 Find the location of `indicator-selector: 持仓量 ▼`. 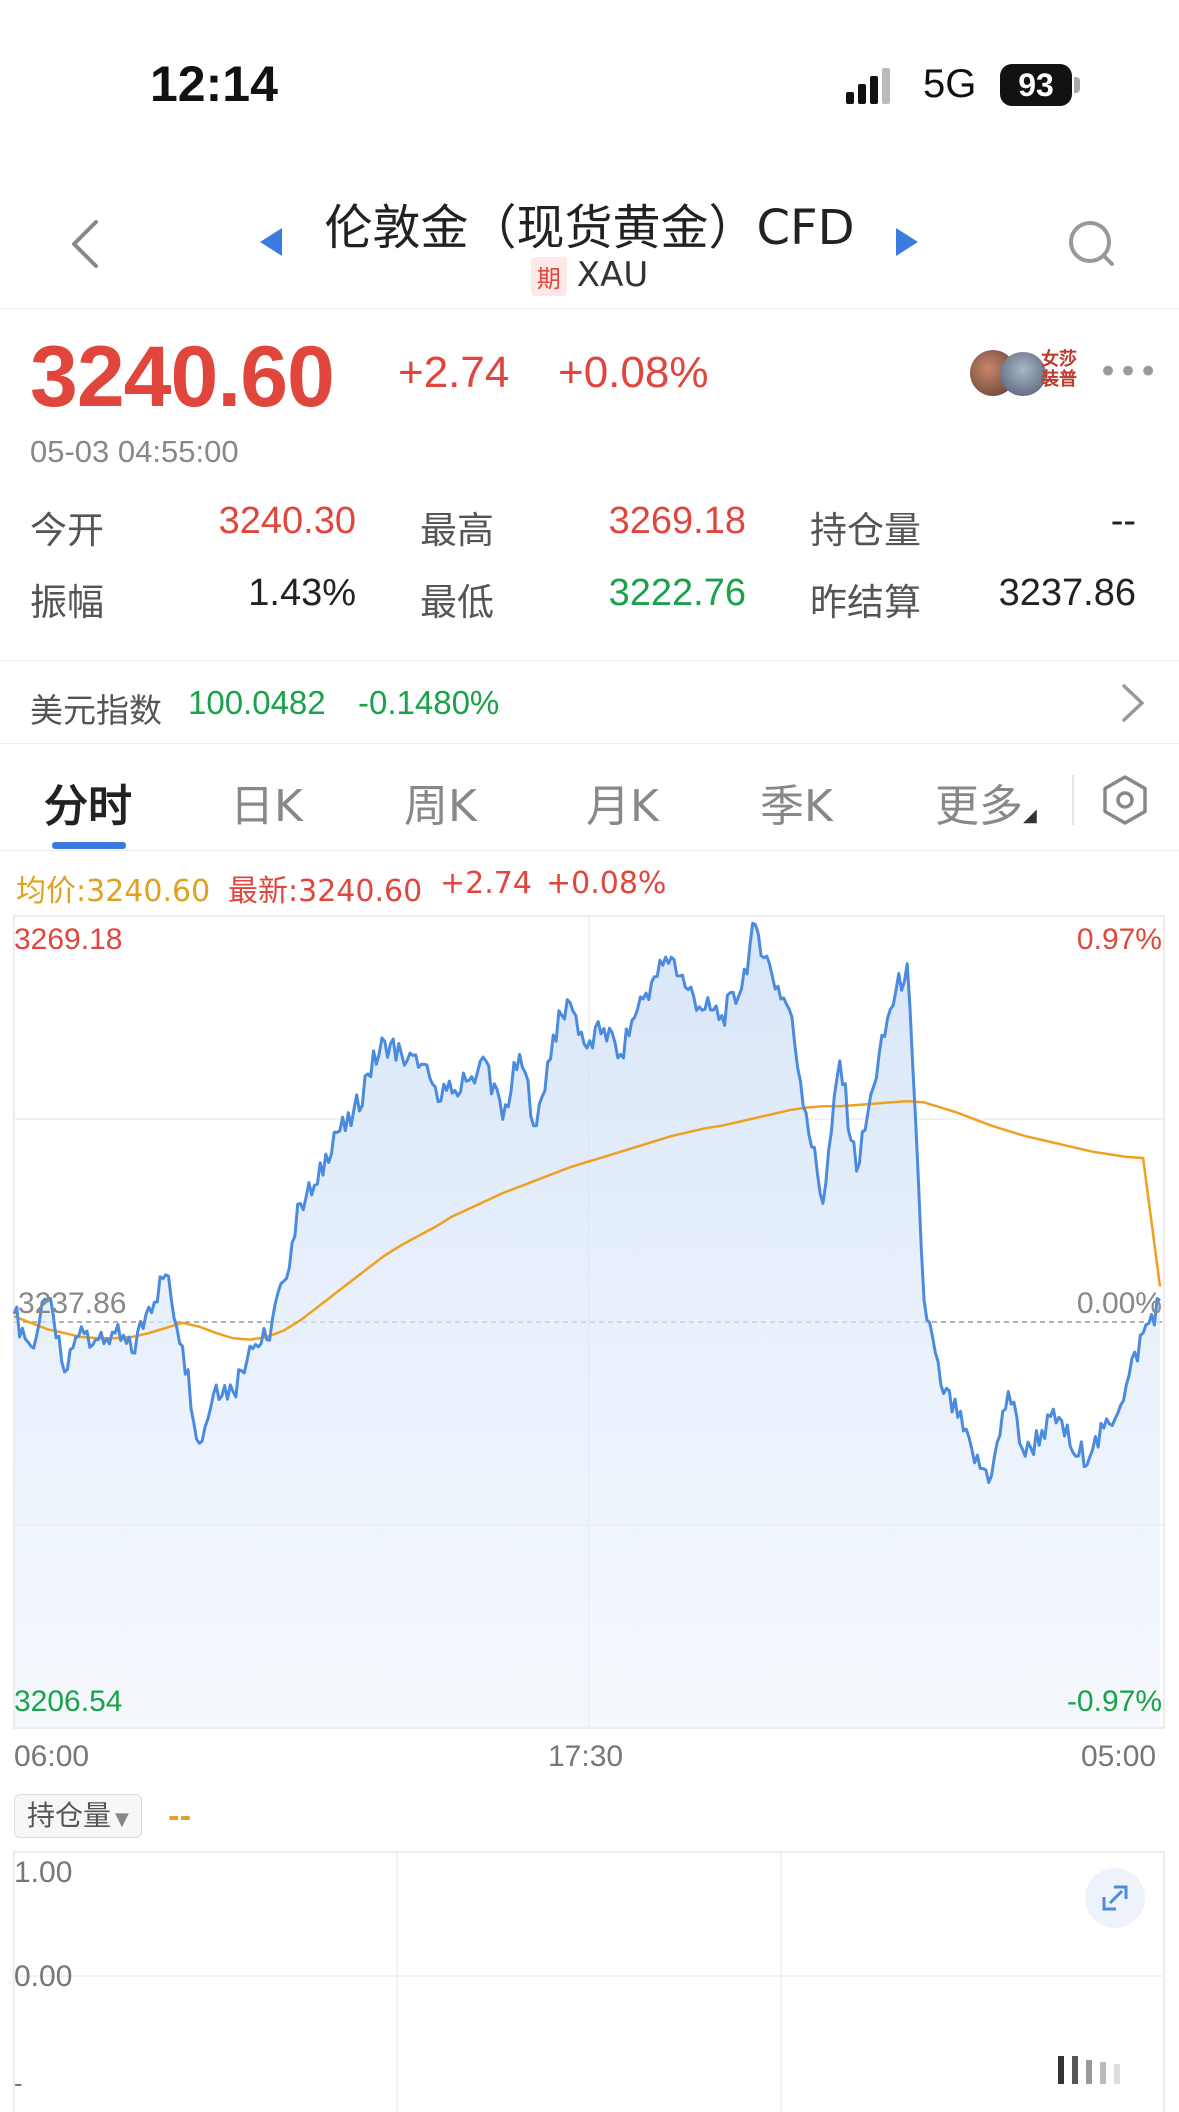

indicator-selector: 持仓量 ▼ is located at coordinates (78, 1816).